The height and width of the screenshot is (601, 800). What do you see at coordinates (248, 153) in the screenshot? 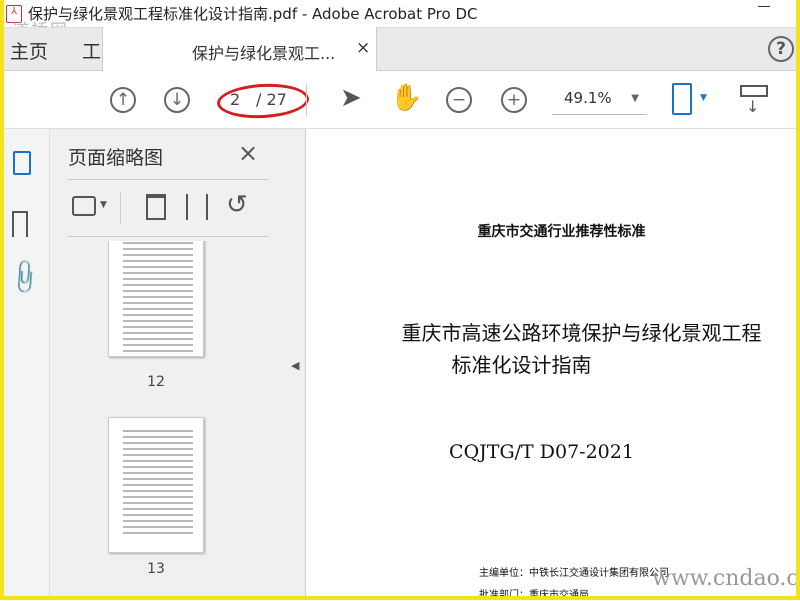
I see `panel-close-icon: ×` at bounding box center [248, 153].